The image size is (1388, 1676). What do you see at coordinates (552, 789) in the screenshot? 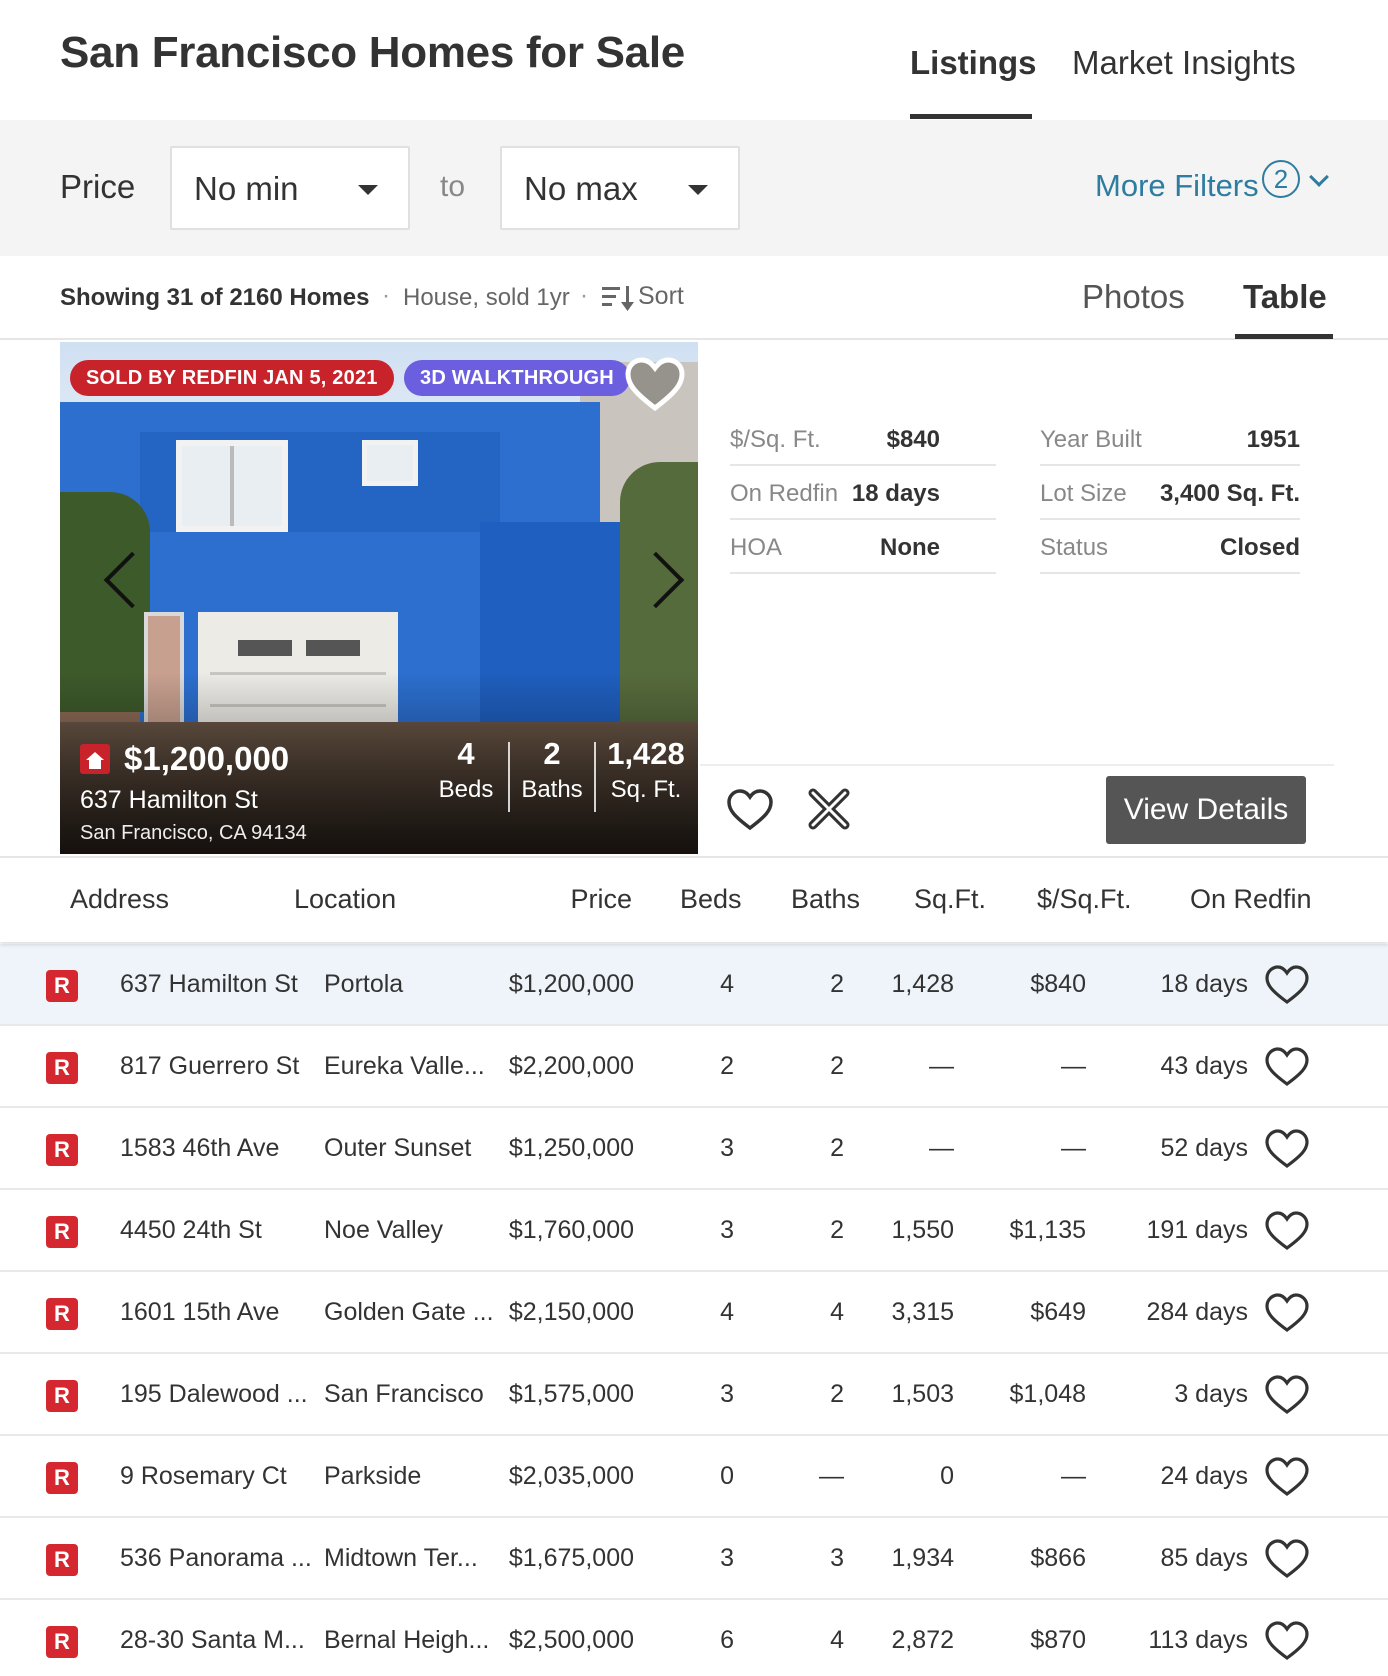
I see `card-baths-label: Baths` at bounding box center [552, 789].